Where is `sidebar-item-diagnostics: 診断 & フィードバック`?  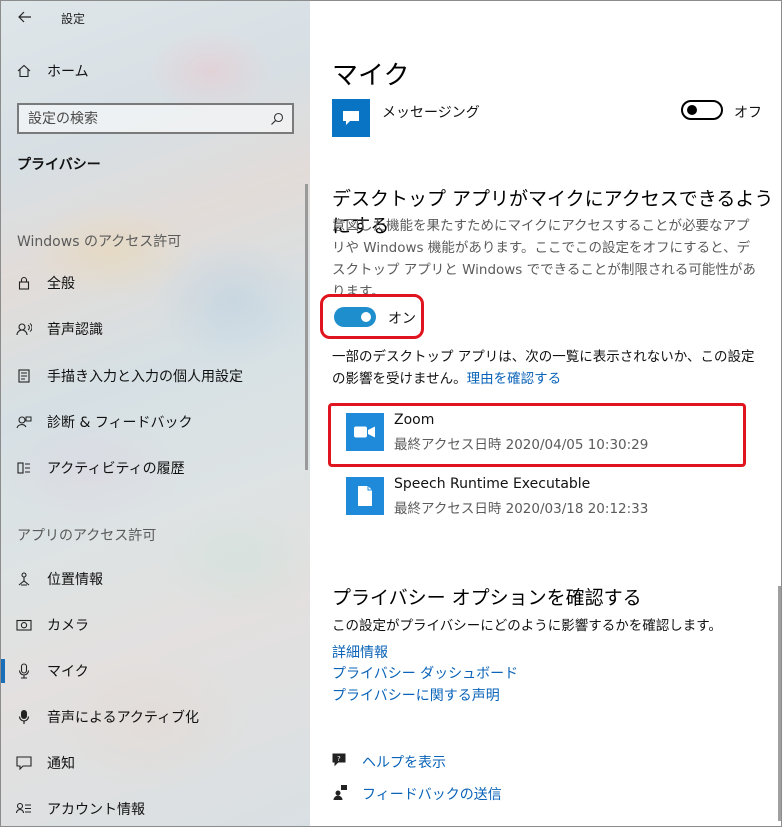 sidebar-item-diagnostics: 診断 & フィードバック is located at coordinates (151, 422).